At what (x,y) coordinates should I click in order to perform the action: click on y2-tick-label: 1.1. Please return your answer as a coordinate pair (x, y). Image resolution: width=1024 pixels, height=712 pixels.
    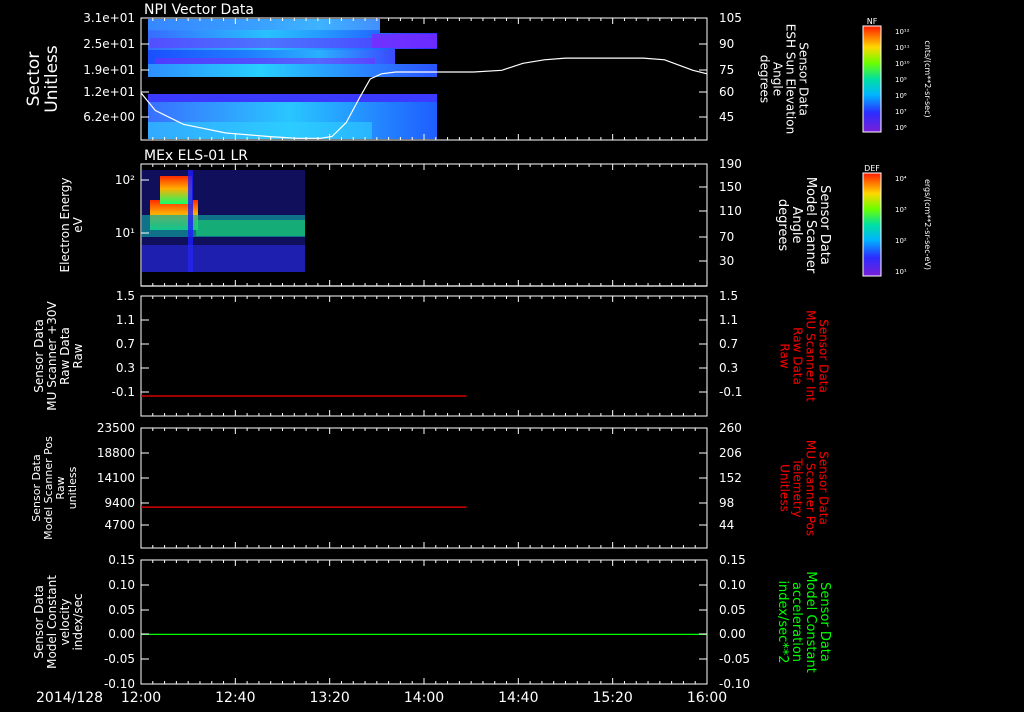
    Looking at the image, I should click on (728, 320).